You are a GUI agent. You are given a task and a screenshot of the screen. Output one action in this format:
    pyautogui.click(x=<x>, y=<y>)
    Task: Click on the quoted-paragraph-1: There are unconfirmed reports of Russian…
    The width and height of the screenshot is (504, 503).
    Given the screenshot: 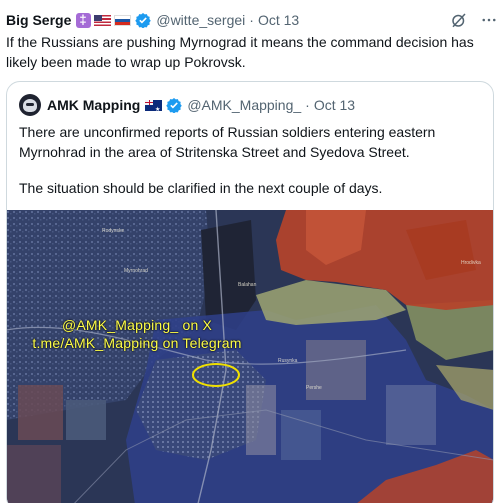 What is the action you would take?
    pyautogui.click(x=227, y=142)
    